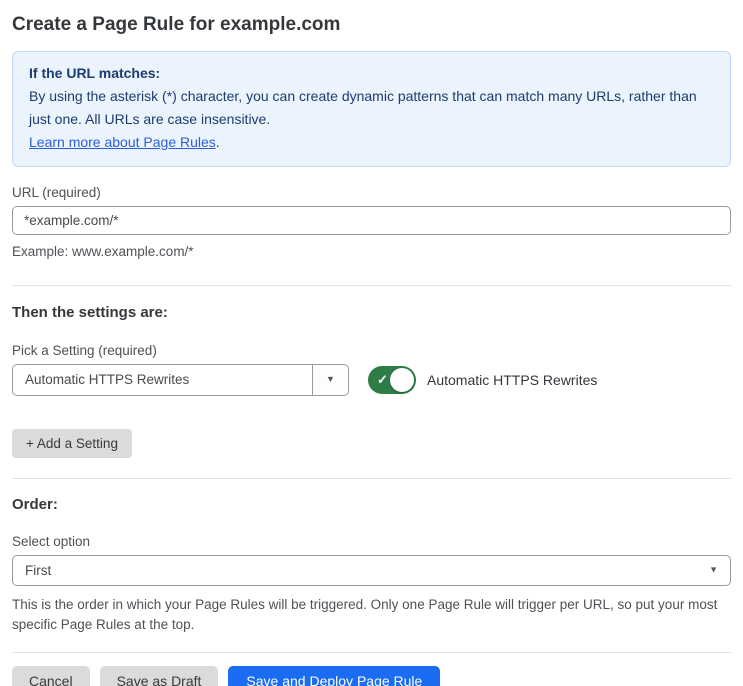 The image size is (743, 686). What do you see at coordinates (512, 379) in the screenshot?
I see `setting-toggle-label: Automatic HTTPS Rewrites` at bounding box center [512, 379].